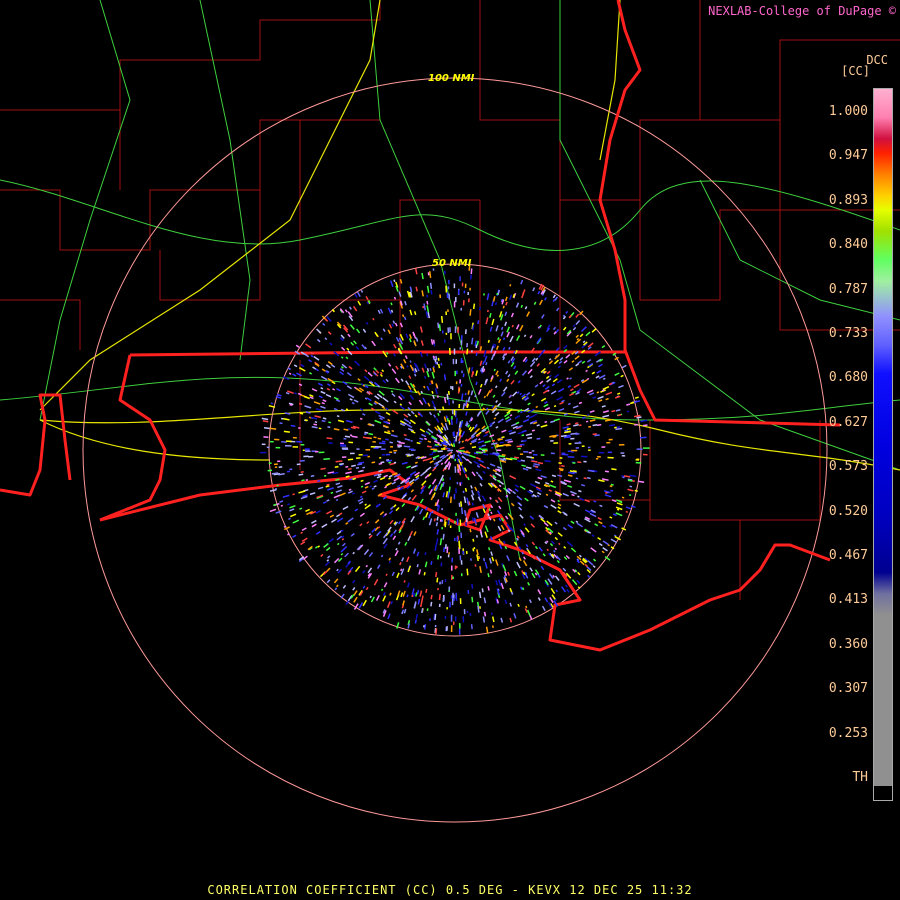 Image resolution: width=900 pixels, height=900 pixels. I want to click on scale-tick-label: 0.253, so click(848, 733).